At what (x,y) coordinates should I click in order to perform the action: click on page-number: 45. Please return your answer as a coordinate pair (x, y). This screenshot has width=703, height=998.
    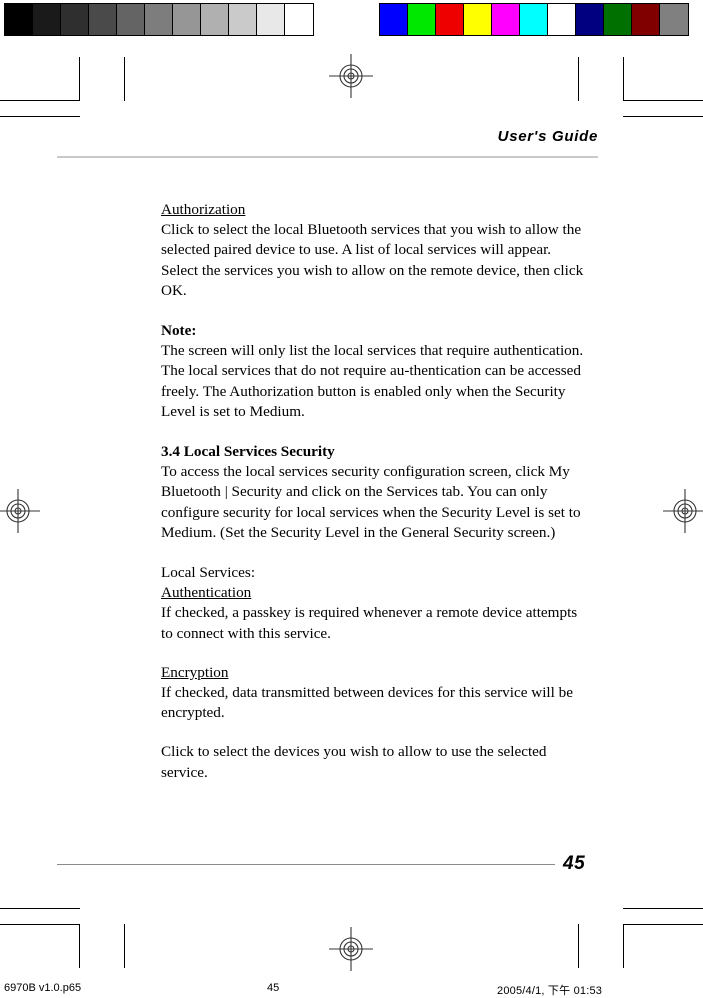
    Looking at the image, I should click on (574, 863).